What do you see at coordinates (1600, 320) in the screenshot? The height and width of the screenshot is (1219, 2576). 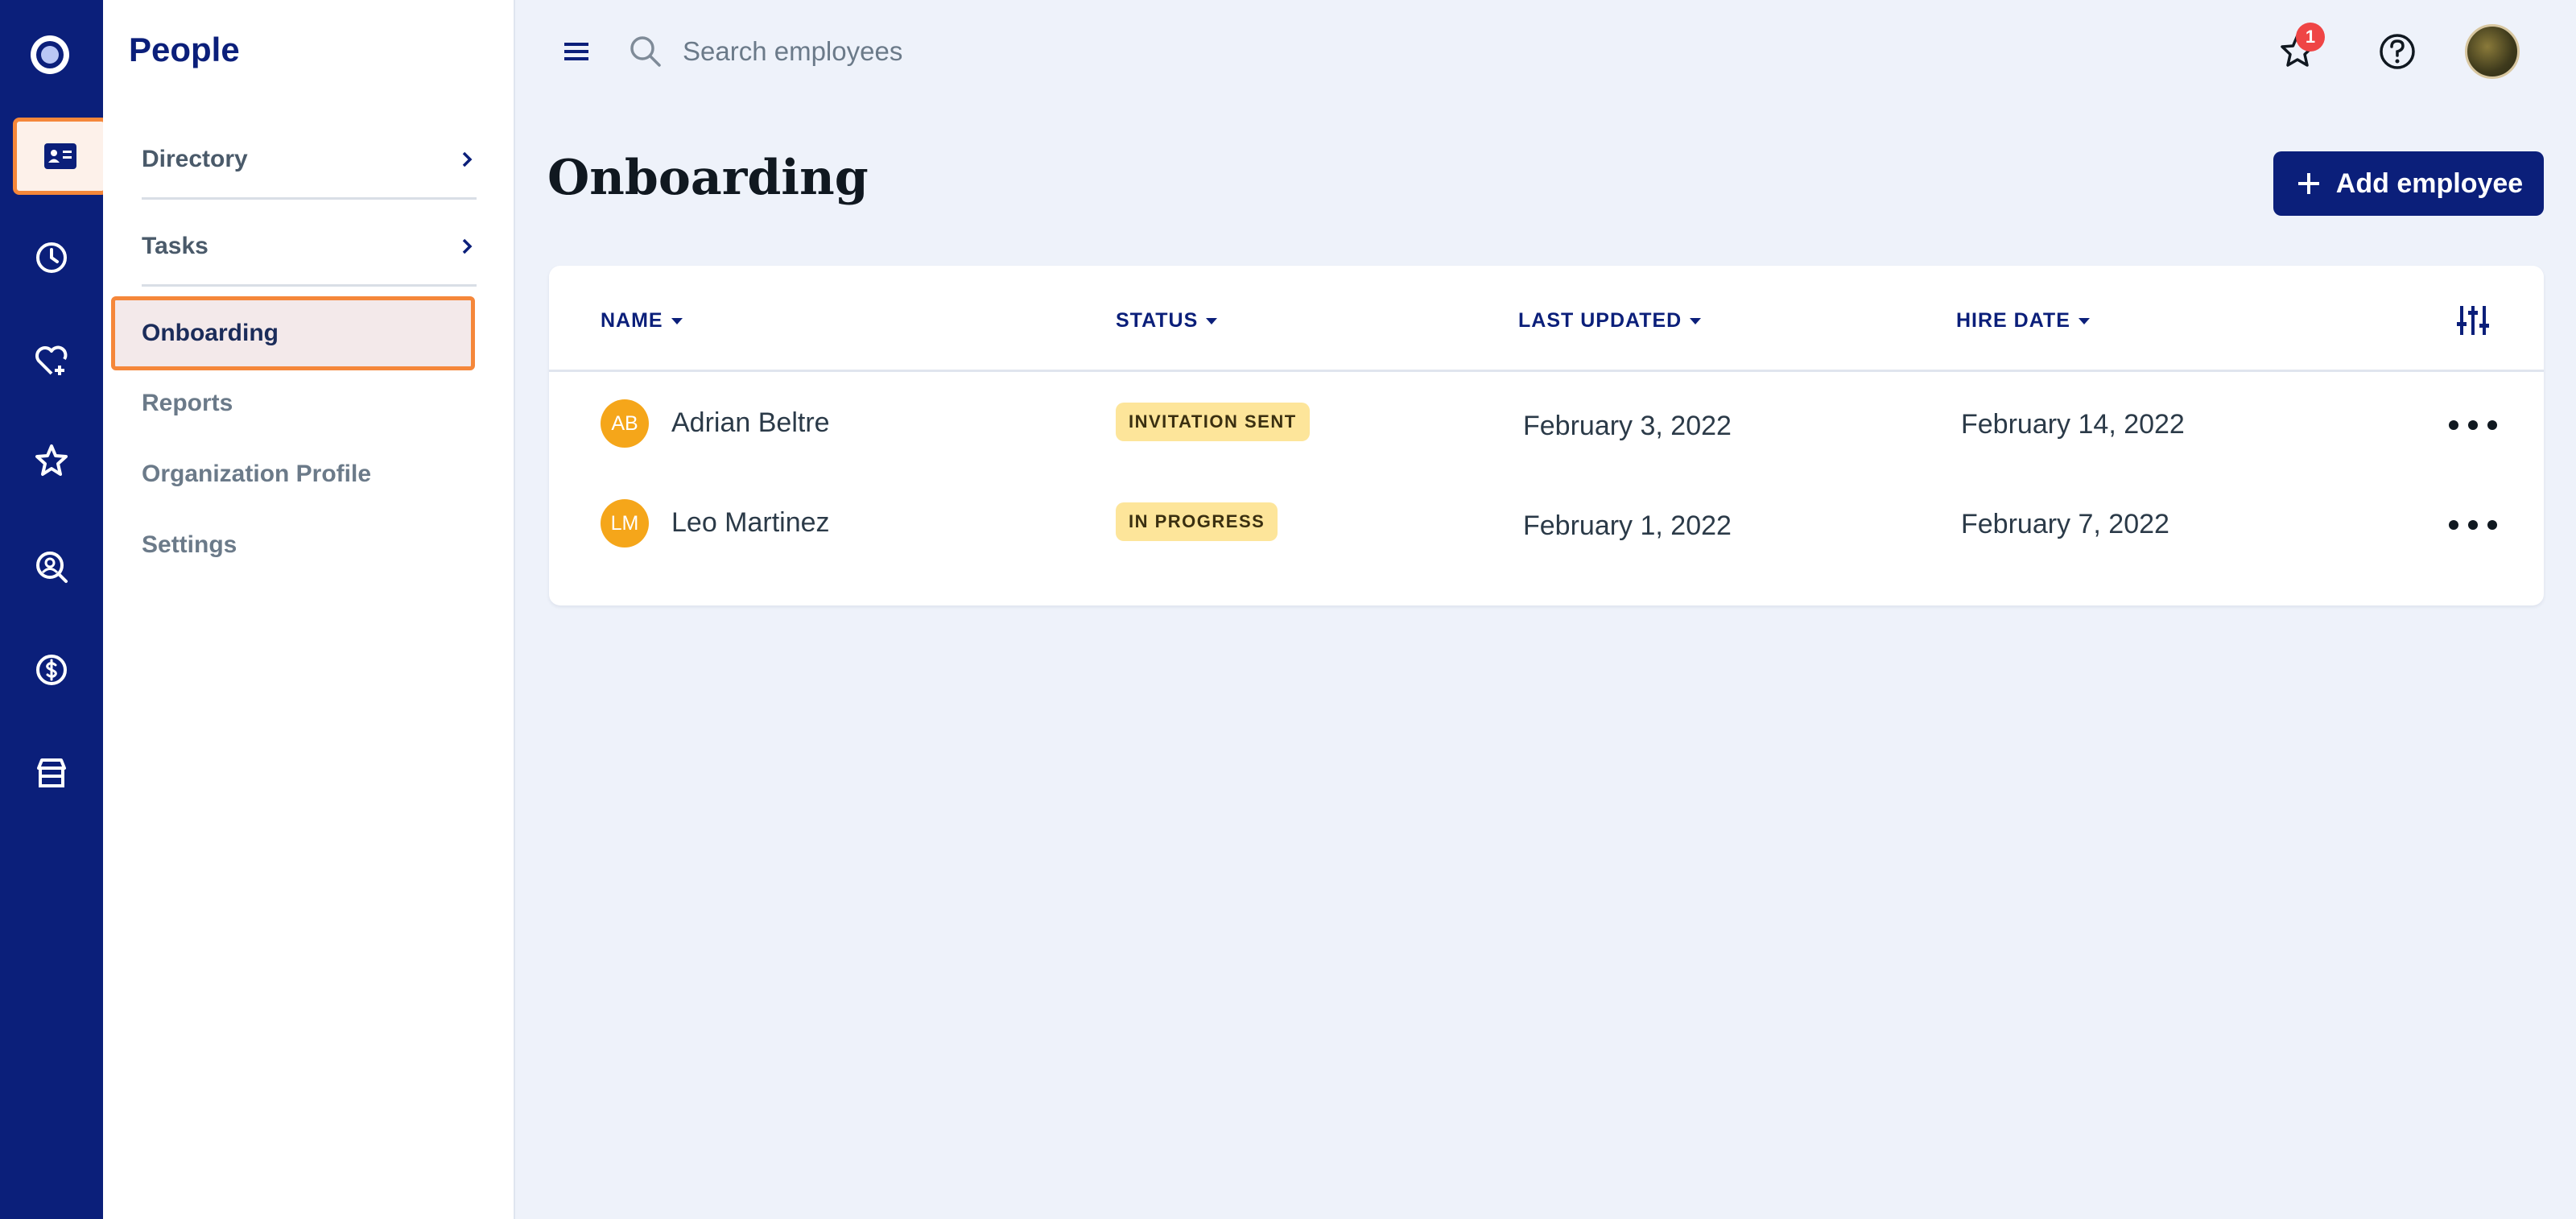 I see `column-label: LAST UPDATED` at bounding box center [1600, 320].